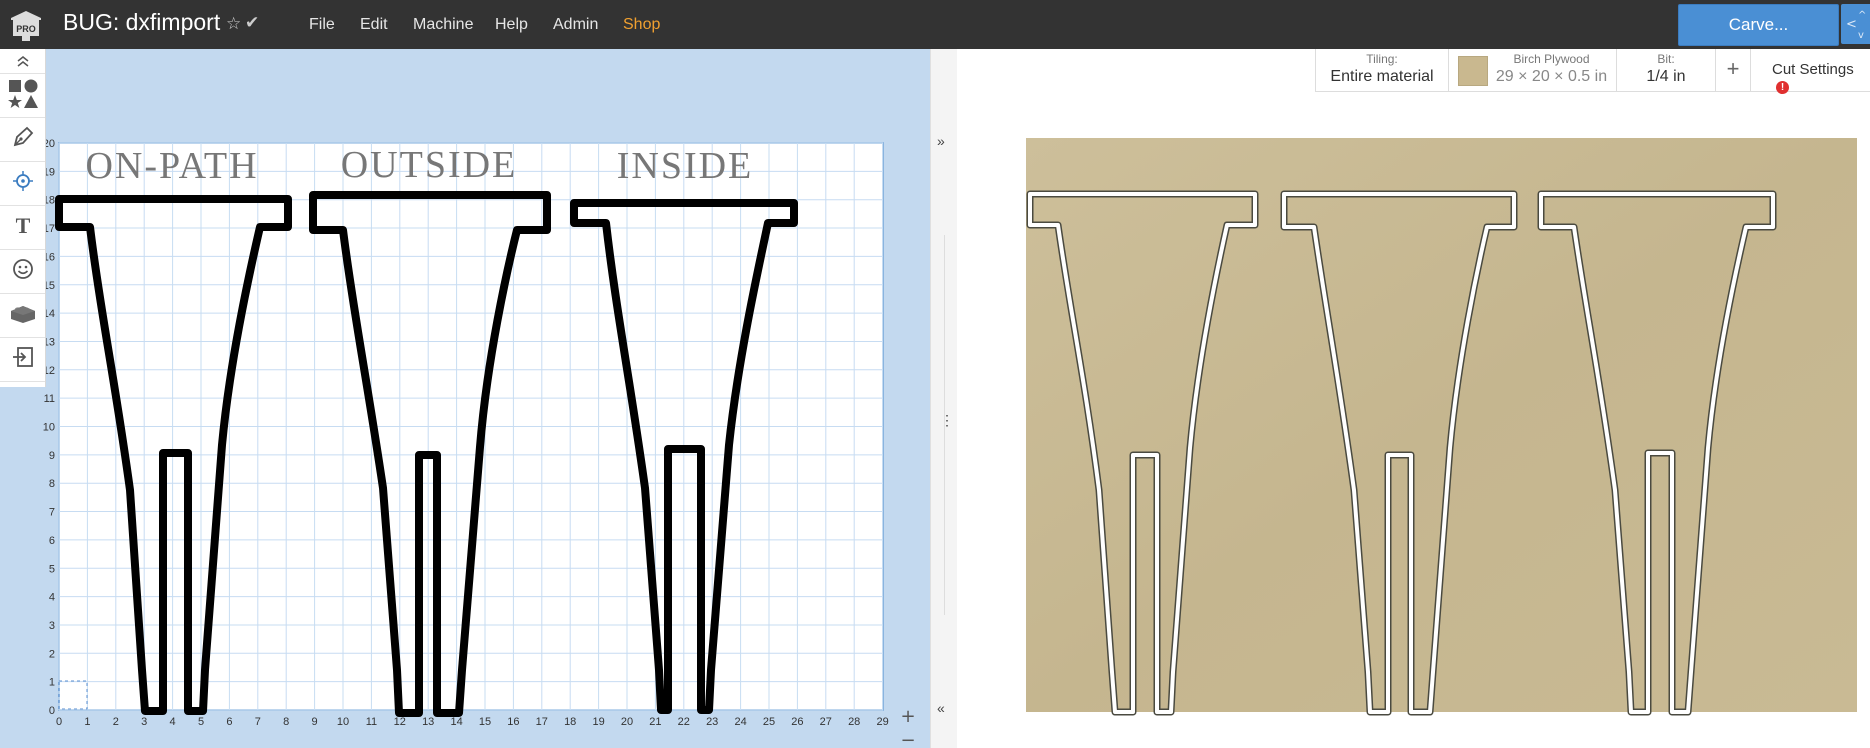 The height and width of the screenshot is (748, 1870). Describe the element at coordinates (286, 722) in the screenshot. I see `x-tick-label: 8` at that location.